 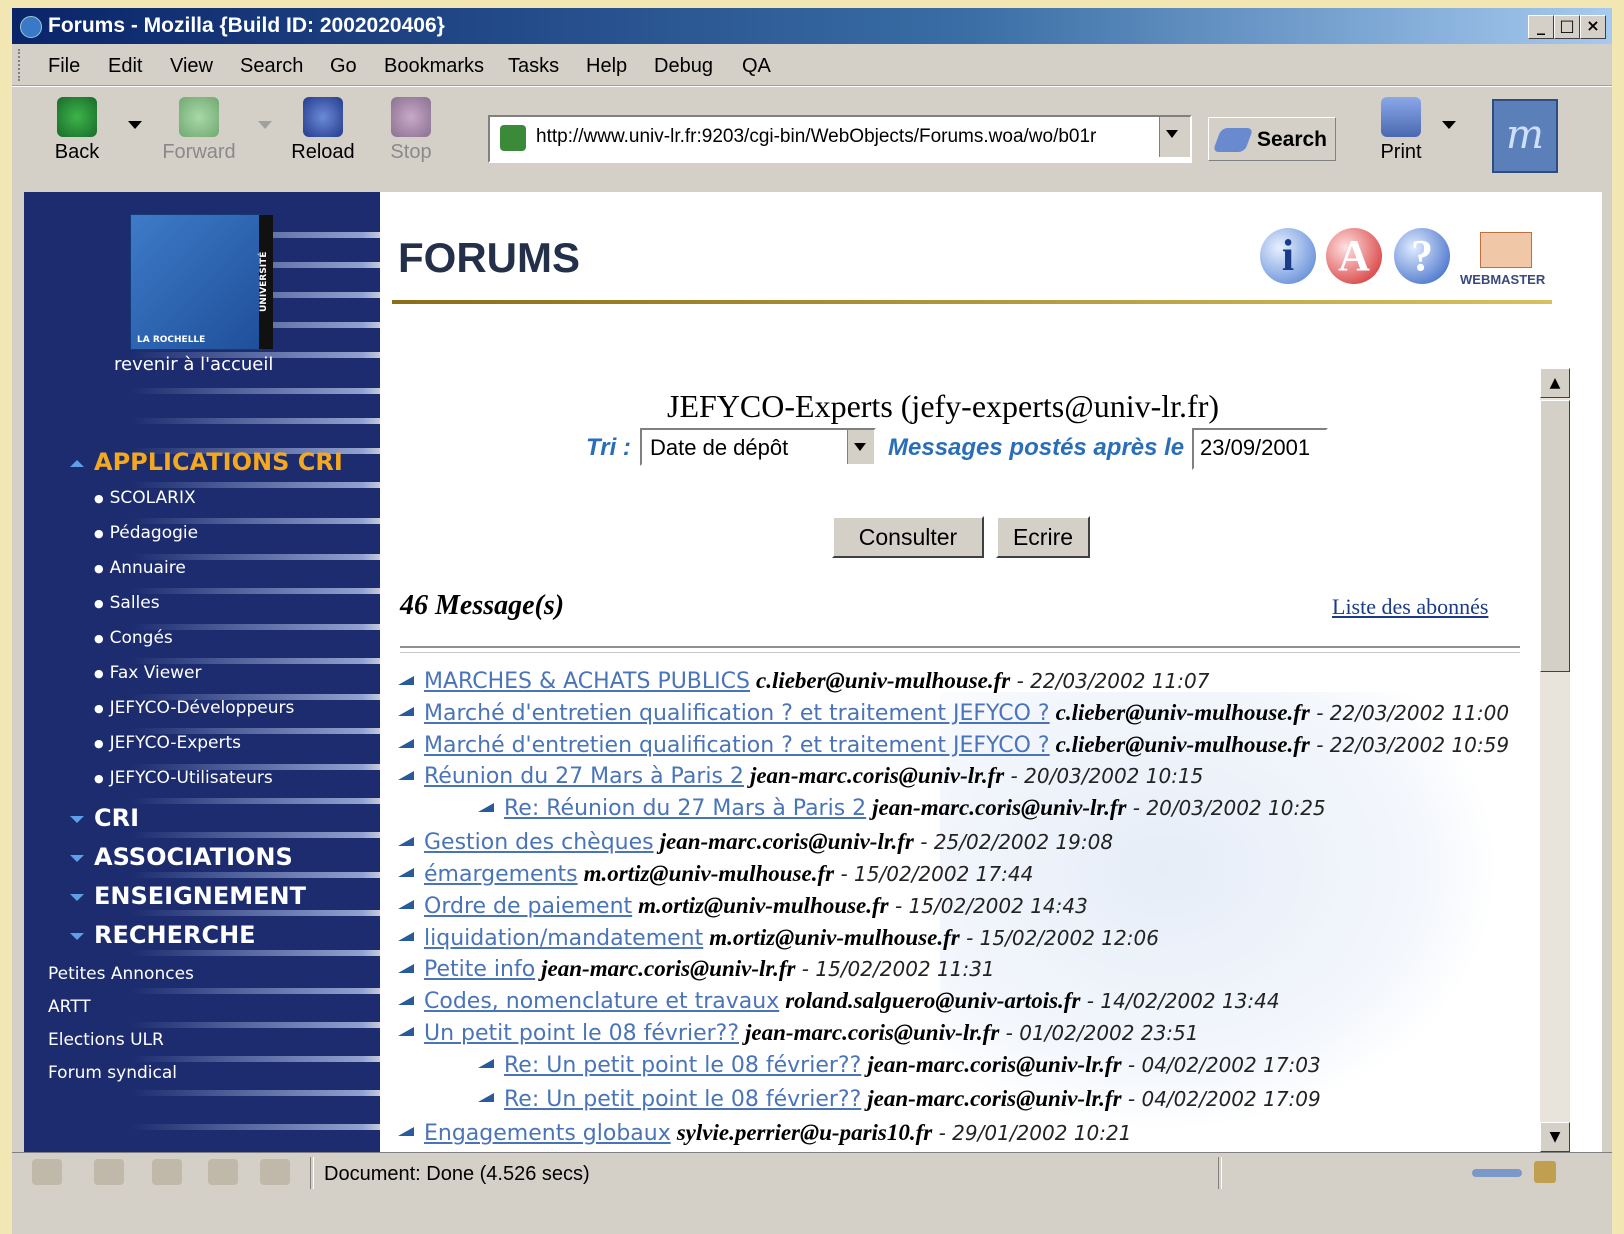 What do you see at coordinates (1401, 152) in the screenshot?
I see `print-label: Print` at bounding box center [1401, 152].